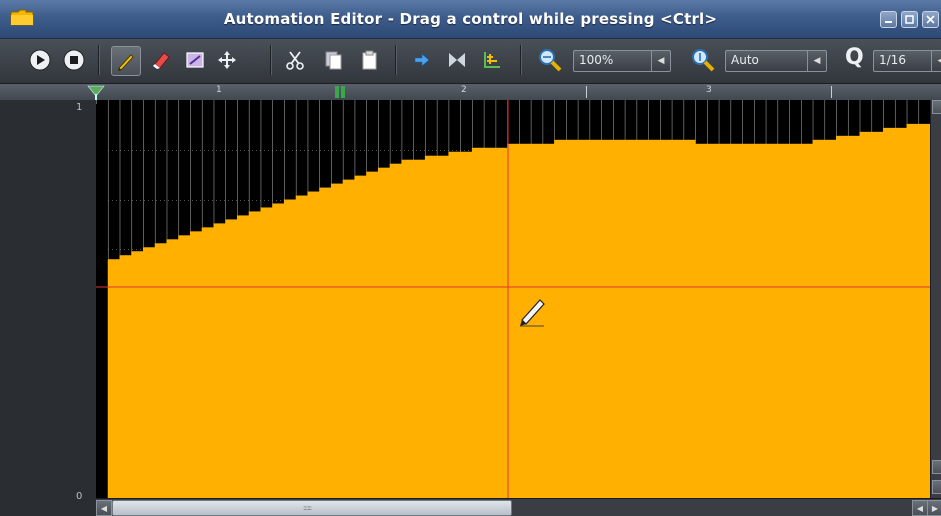 The width and height of the screenshot is (941, 516). I want to click on zoom-x-combo: 100% ◀, so click(622, 61).